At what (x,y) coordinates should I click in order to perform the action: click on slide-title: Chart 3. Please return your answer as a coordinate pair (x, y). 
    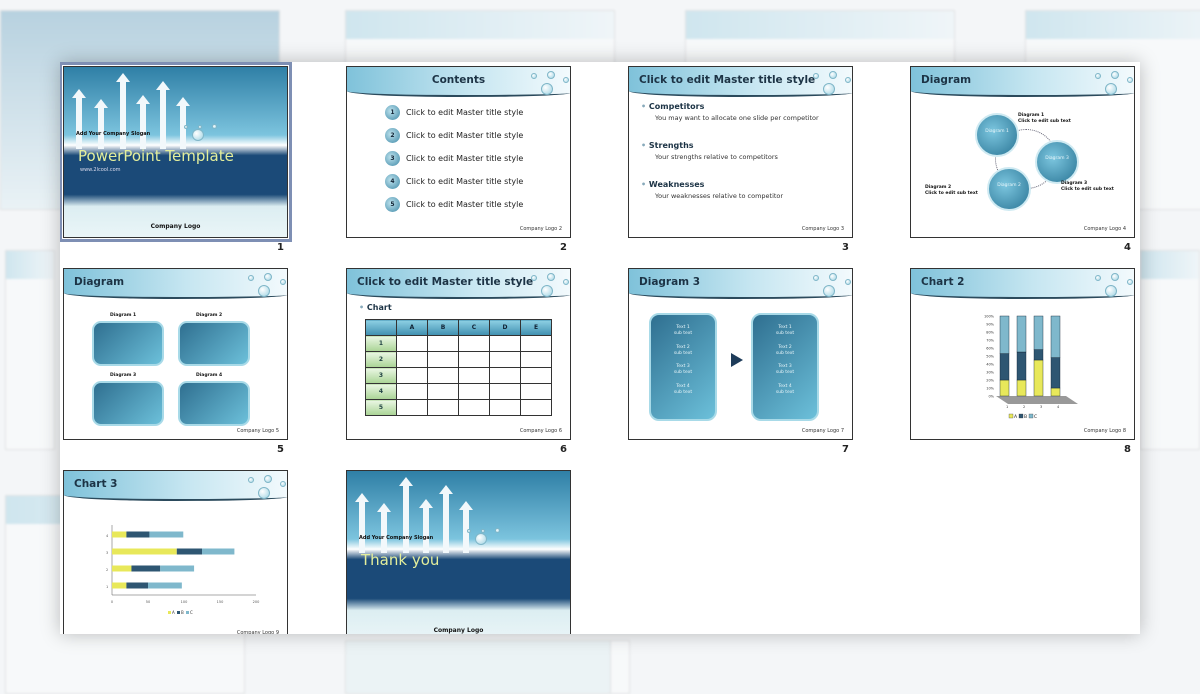
    Looking at the image, I should click on (96, 484).